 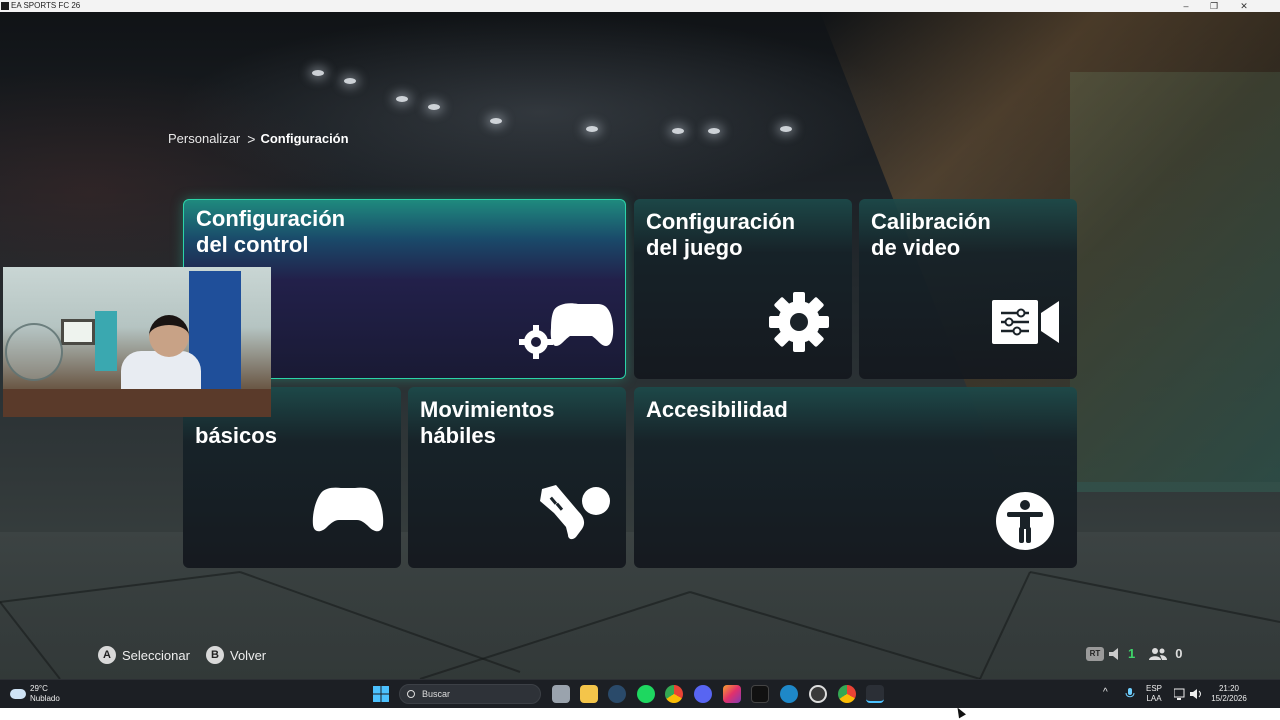 I want to click on clock: 21:20 15/2/2026, so click(x=1229, y=694).